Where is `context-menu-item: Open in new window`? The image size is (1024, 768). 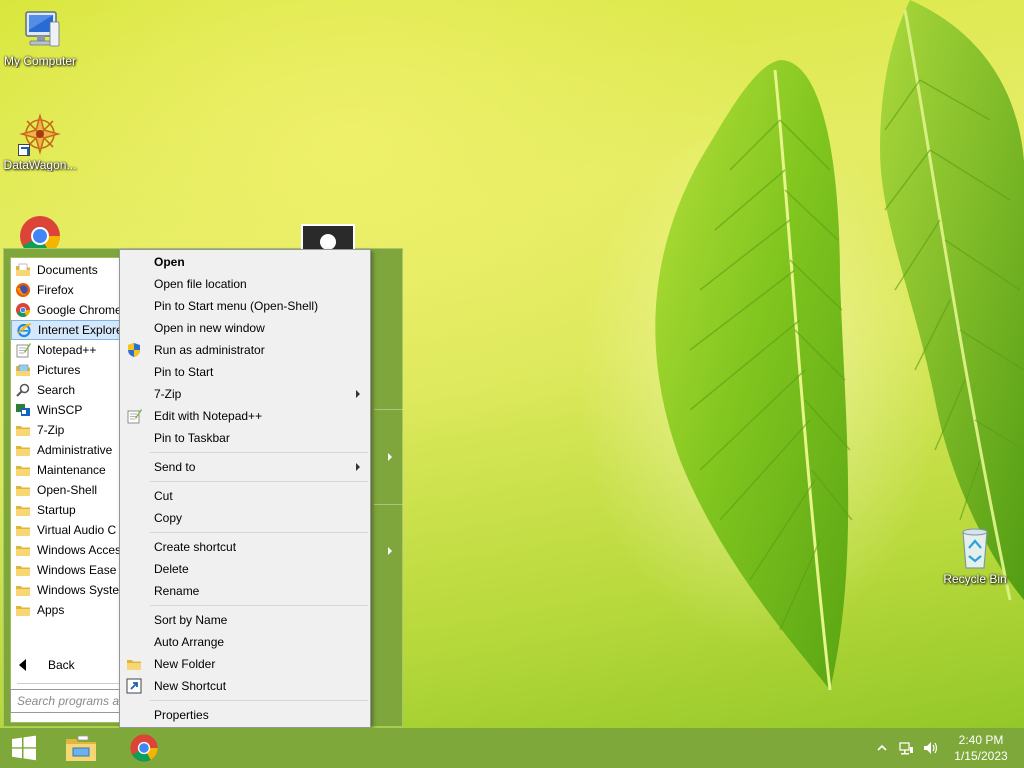 context-menu-item: Open in new window is located at coordinates (245, 328).